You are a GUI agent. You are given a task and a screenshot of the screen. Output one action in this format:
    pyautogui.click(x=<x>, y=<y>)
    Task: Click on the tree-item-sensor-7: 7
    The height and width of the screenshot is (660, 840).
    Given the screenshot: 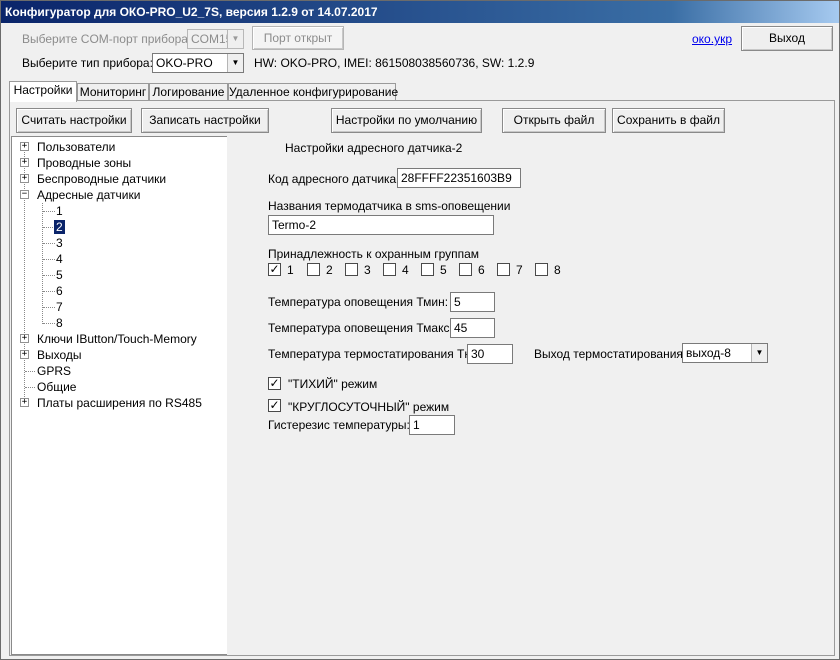 What is the action you would take?
    pyautogui.click(x=59, y=307)
    